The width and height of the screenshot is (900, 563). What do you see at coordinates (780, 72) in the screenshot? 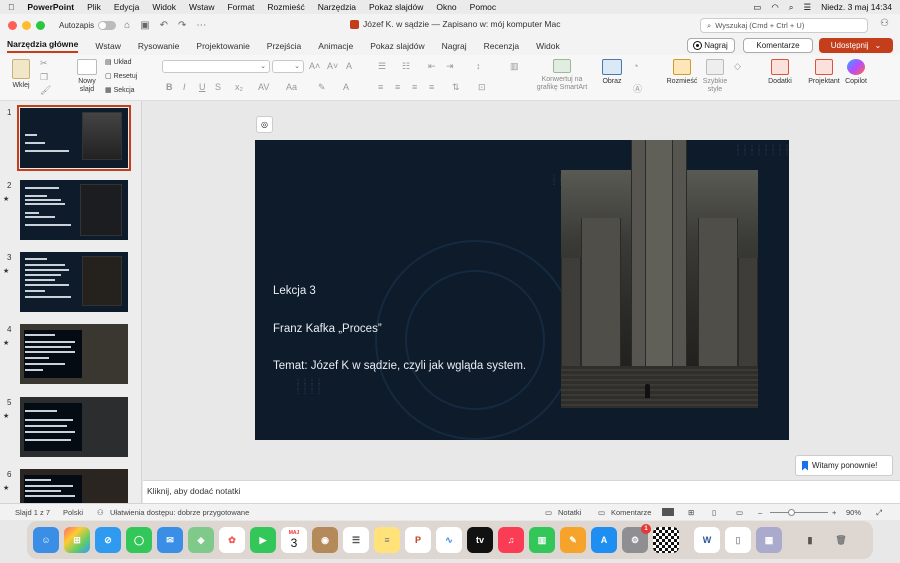
I see `addins-button: Dodatki` at bounding box center [780, 72].